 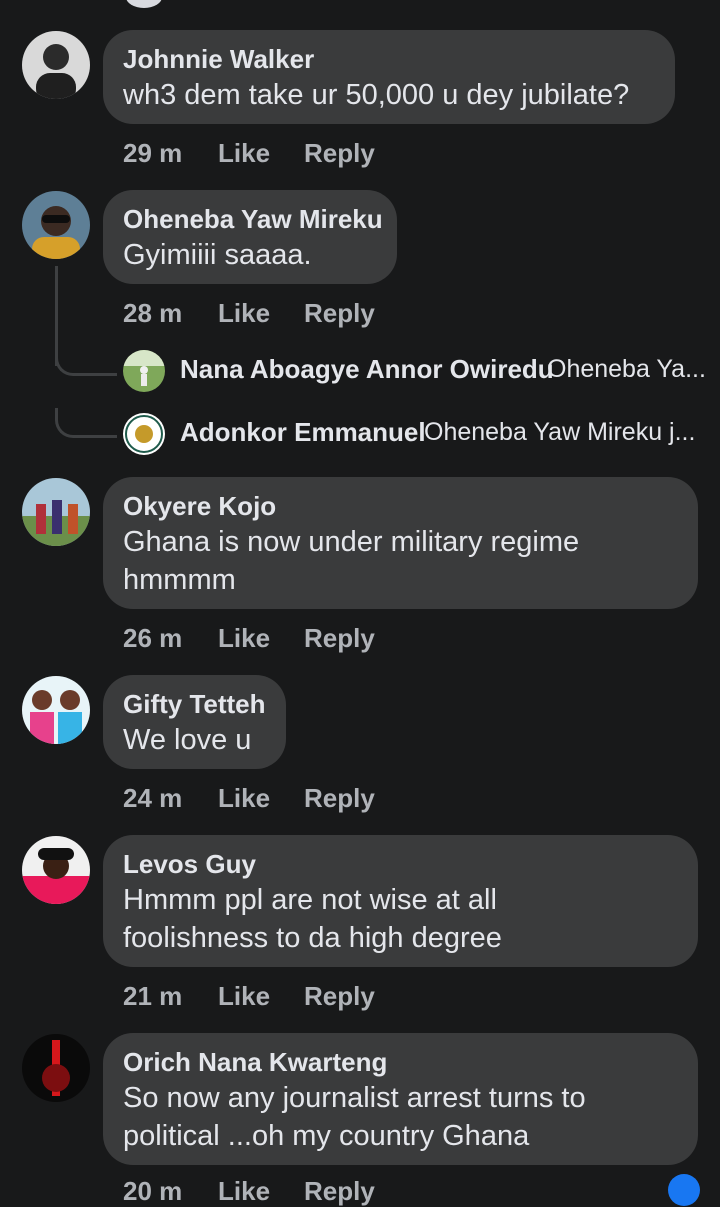 What do you see at coordinates (179, 580) in the screenshot?
I see `comment-text: hmmmm` at bounding box center [179, 580].